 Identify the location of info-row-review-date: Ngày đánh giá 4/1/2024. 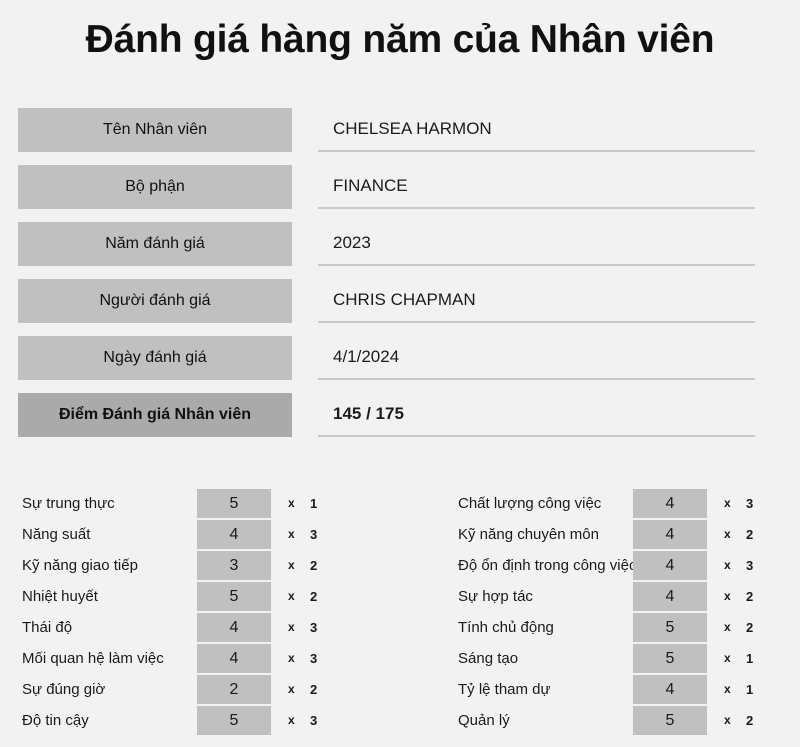
(400, 358).